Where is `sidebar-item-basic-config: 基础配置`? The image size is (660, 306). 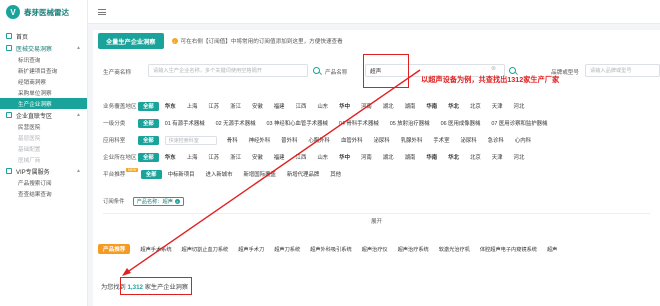 sidebar-item-basic-config: 基础配置 is located at coordinates (43, 148).